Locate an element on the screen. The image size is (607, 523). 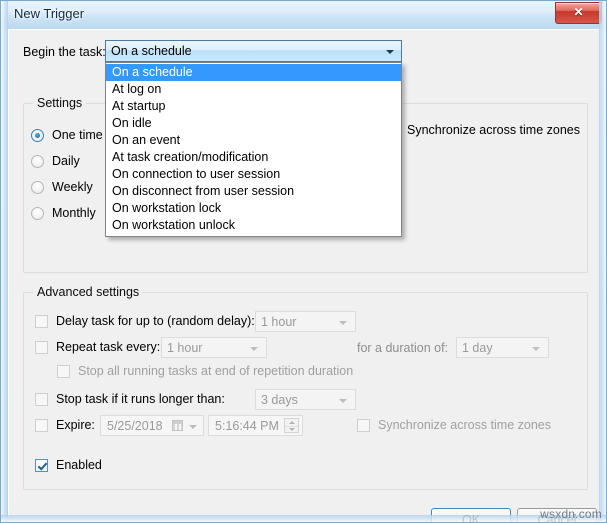
checkbox-repeat-task: Repeat task every: is located at coordinates (97, 347).